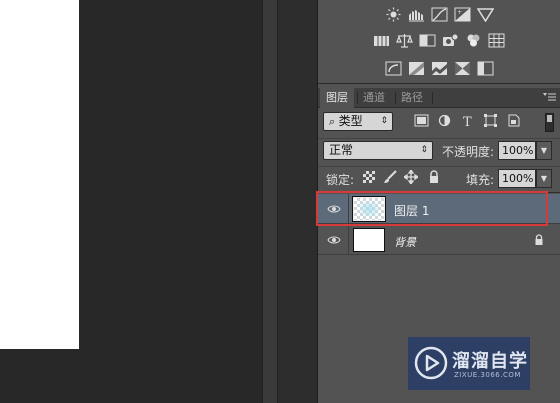  I want to click on fill-input: 100%, so click(517, 178).